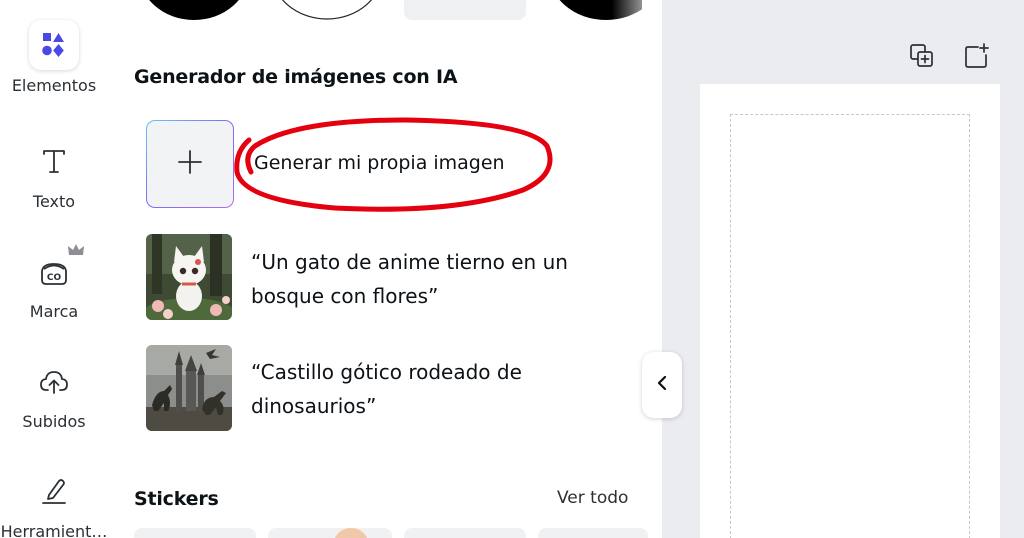 This screenshot has width=1024, height=538. I want to click on anime-cat-forest-image, so click(189, 277).